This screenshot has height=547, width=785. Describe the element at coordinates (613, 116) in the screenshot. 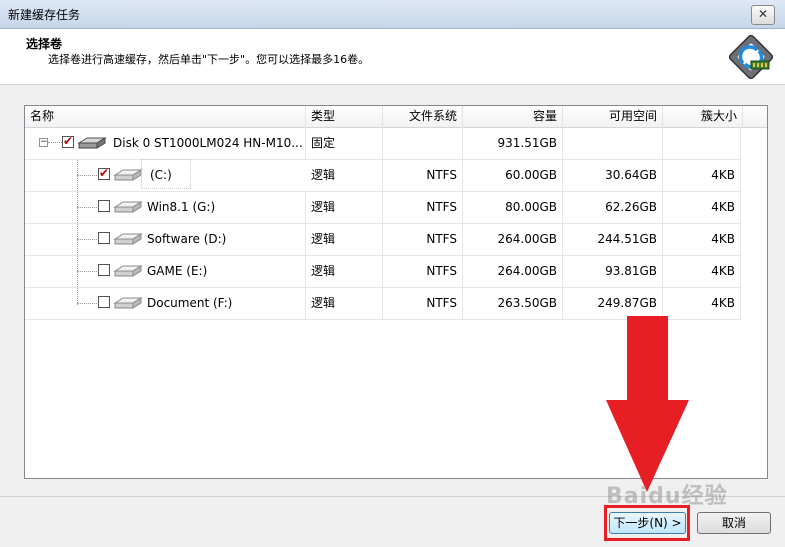

I see `column-header-free-space: 可用空间` at that location.